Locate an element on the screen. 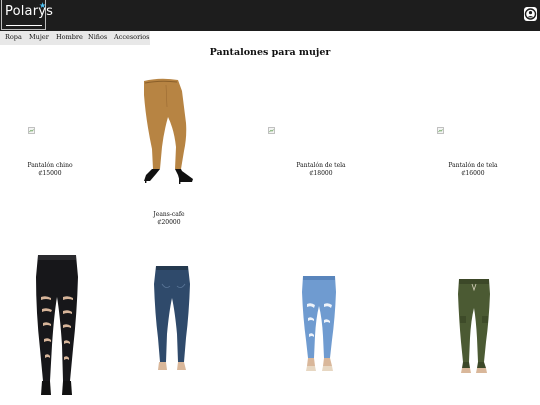 The height and width of the screenshot is (405, 540). product-price: ₡15000 is located at coordinates (50, 173).